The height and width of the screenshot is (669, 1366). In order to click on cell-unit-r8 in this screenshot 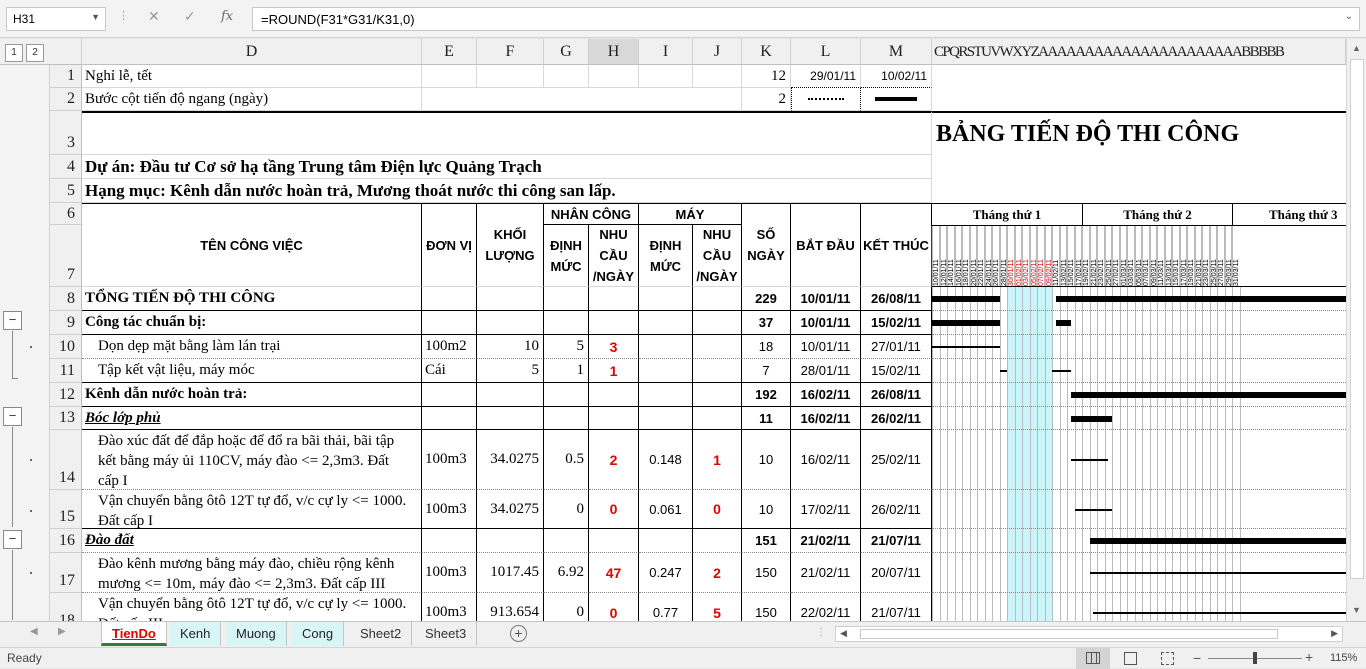, I will do `click(449, 299)`.